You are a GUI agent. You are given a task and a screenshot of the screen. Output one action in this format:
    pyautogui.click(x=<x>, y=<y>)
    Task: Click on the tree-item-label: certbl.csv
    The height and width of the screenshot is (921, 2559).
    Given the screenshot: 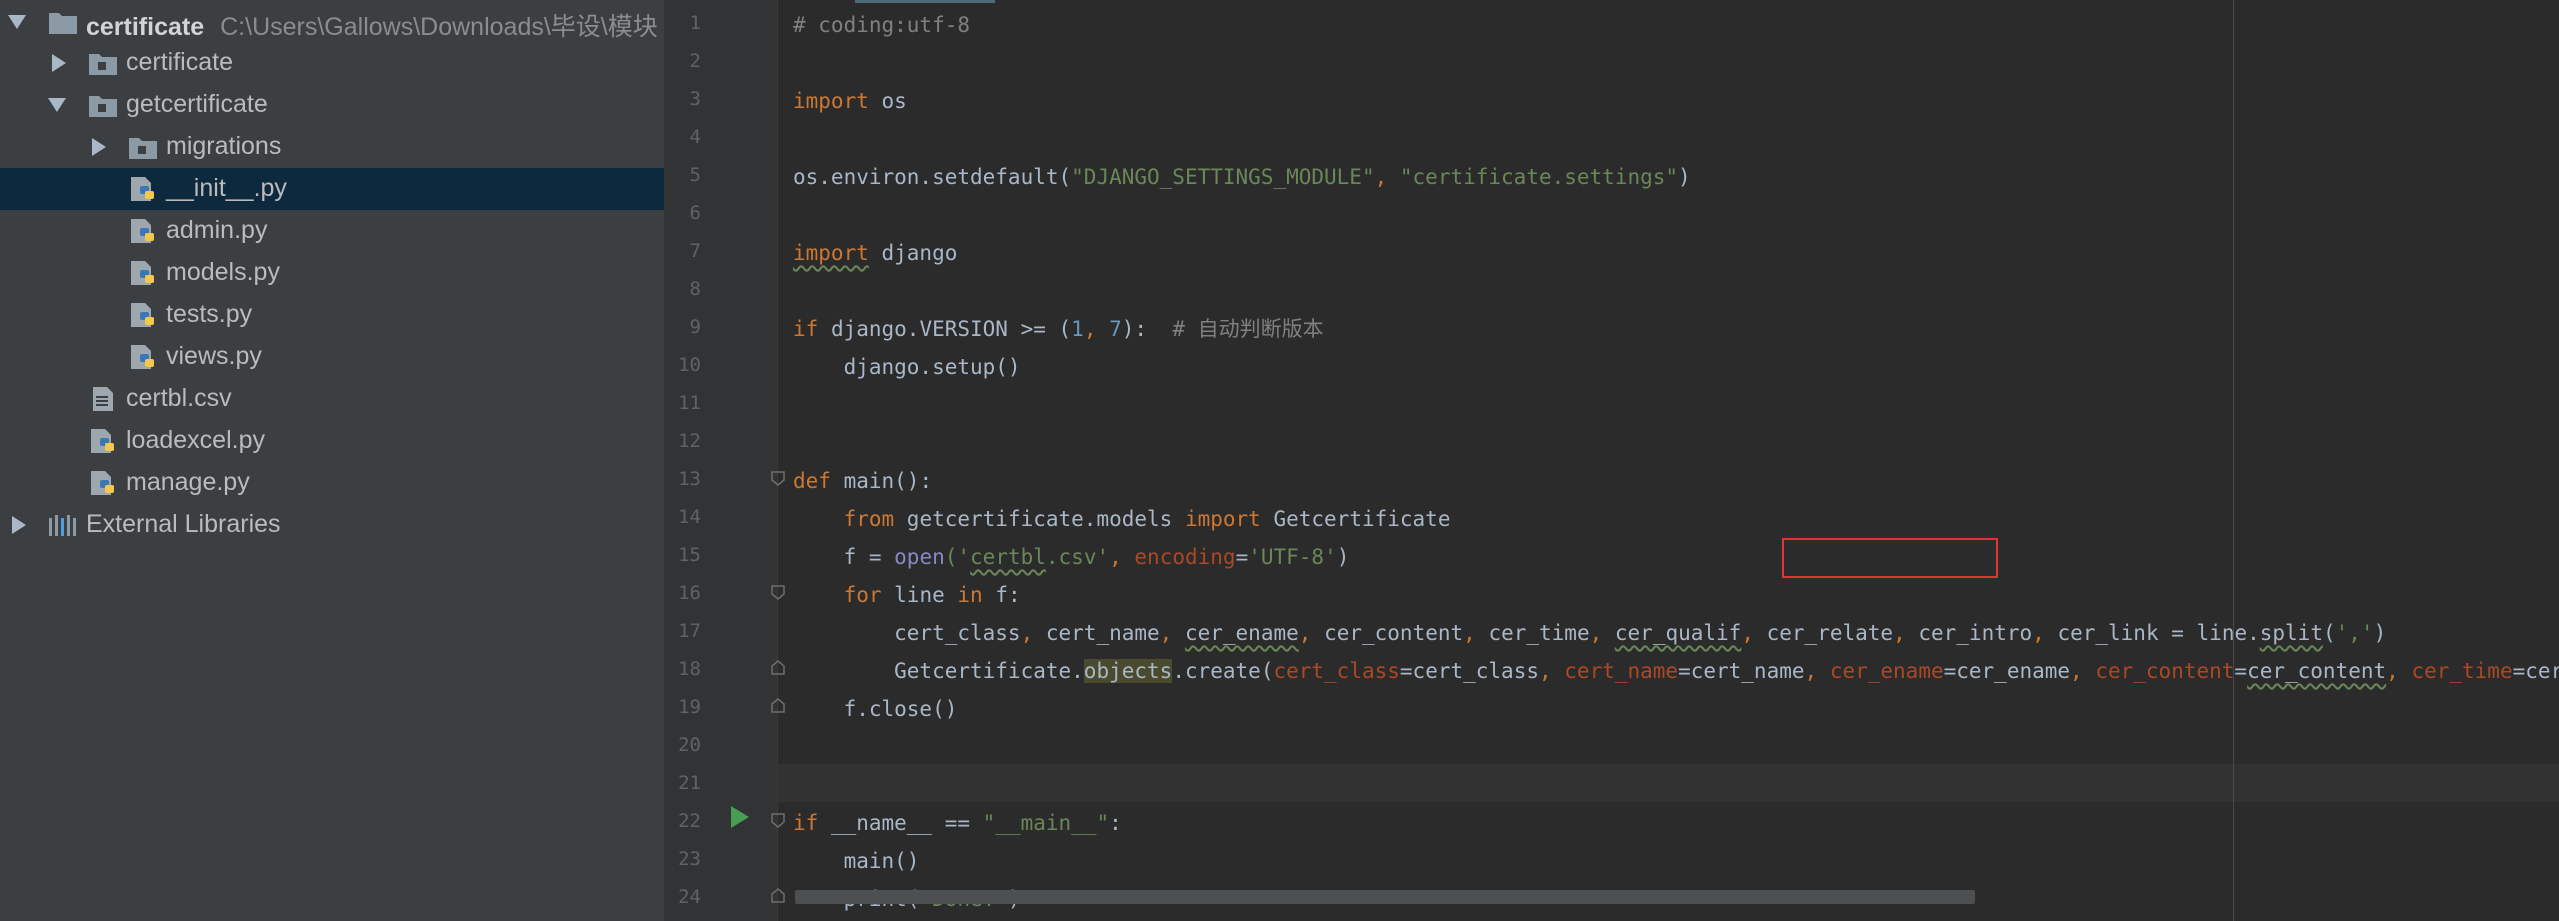 What is the action you would take?
    pyautogui.click(x=179, y=398)
    